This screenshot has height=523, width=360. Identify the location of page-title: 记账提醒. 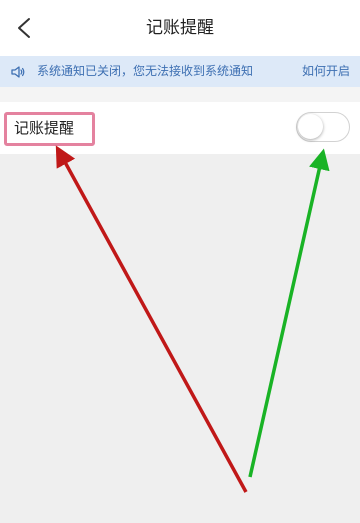
(180, 28).